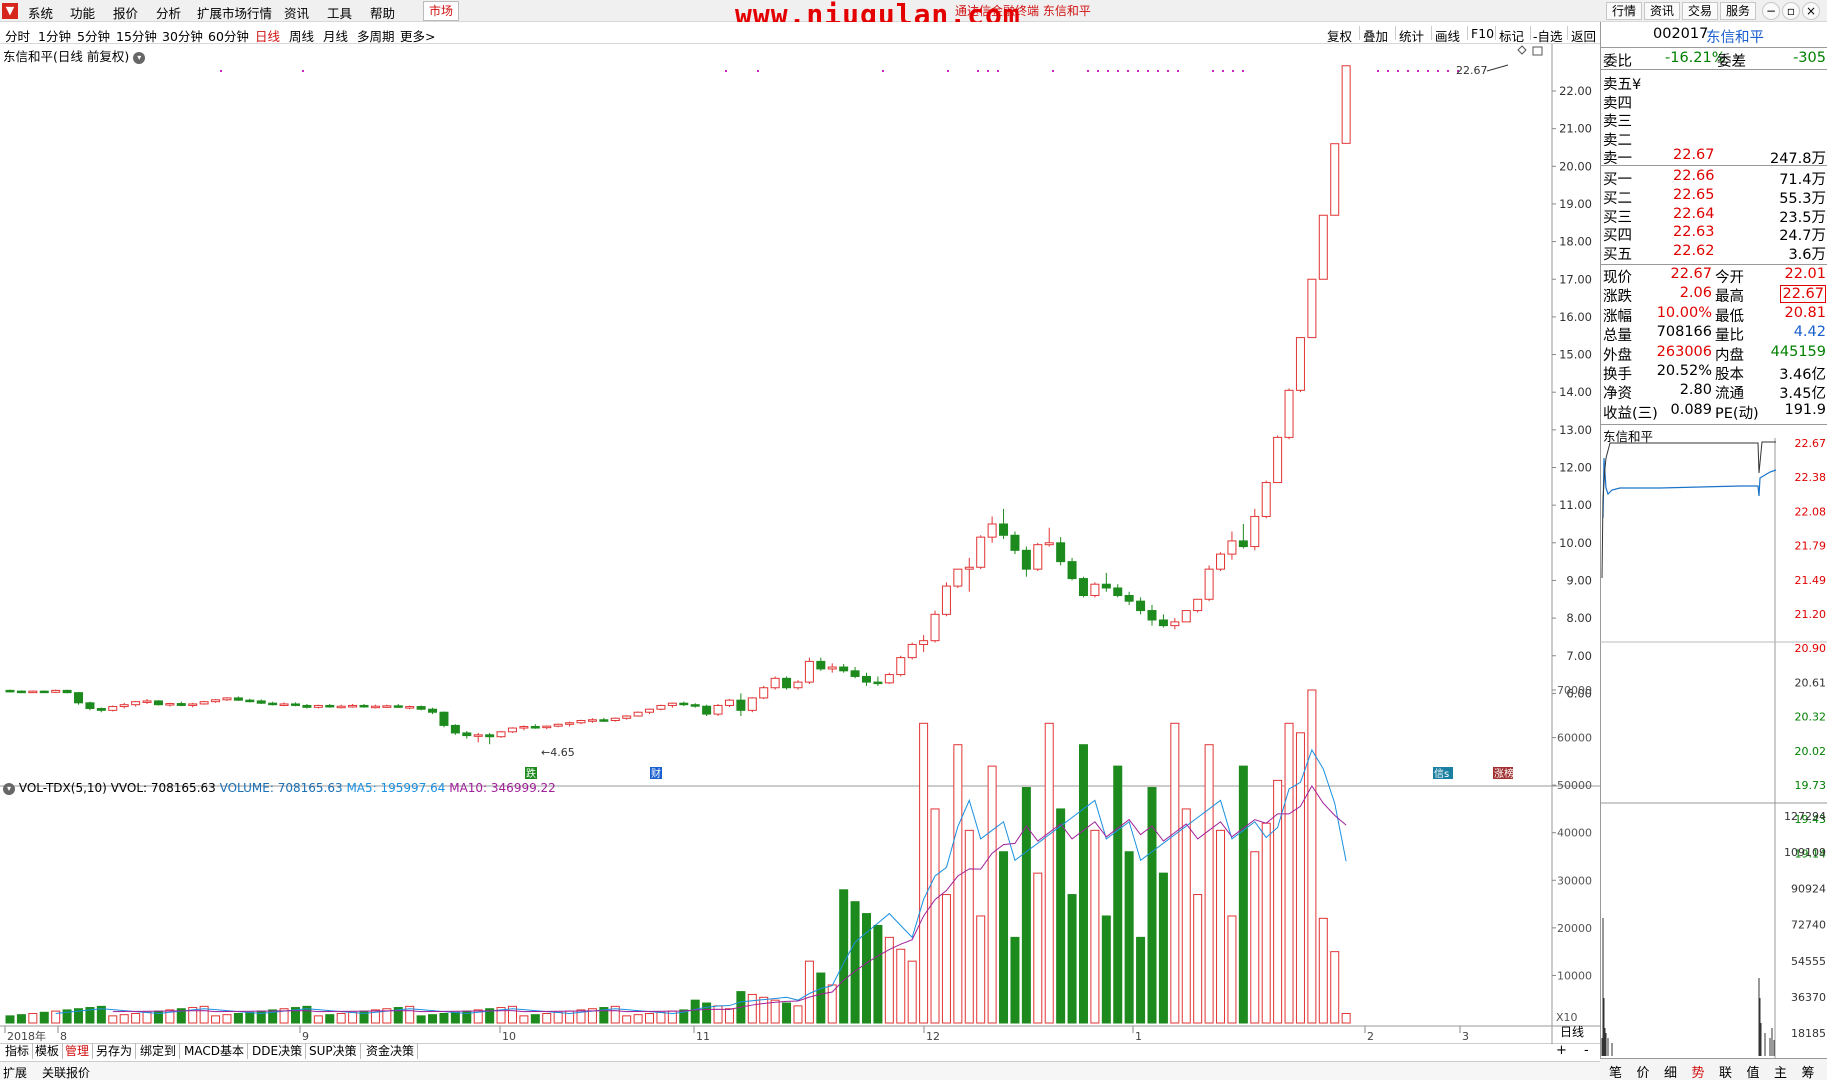 Image resolution: width=1827 pixels, height=1081 pixels. Describe the element at coordinates (1482, 33) in the screenshot. I see `tool-f10: F10` at that location.